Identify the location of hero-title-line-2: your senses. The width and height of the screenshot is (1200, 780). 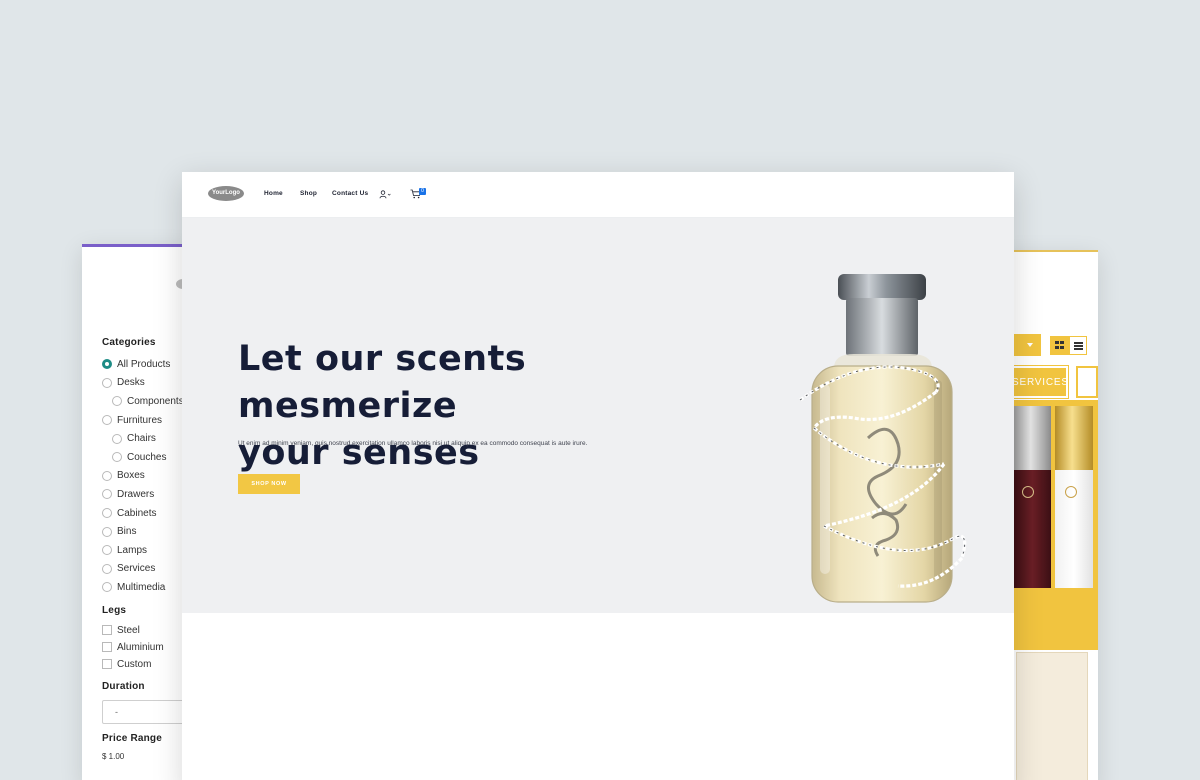
(359, 453).